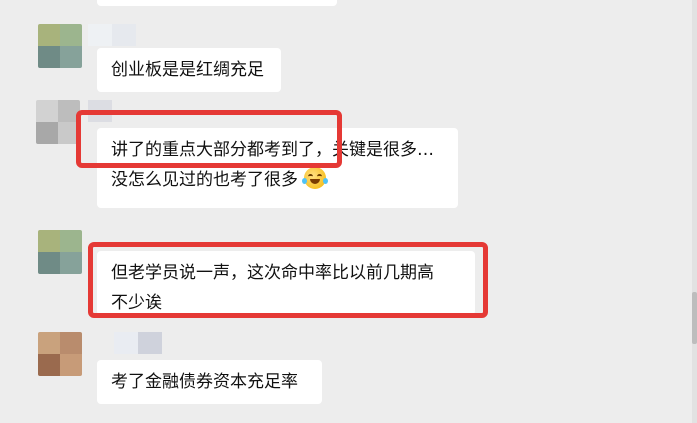  I want to click on message-bubble-partial, so click(217, 3).